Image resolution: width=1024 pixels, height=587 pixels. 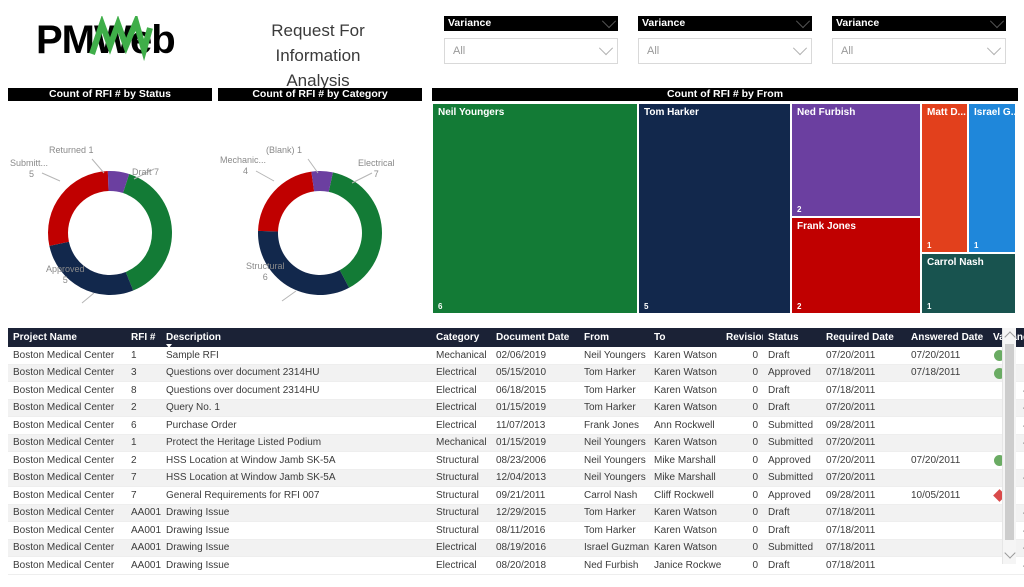 I want to click on table-vertical-scrollbar, so click(x=1009, y=446).